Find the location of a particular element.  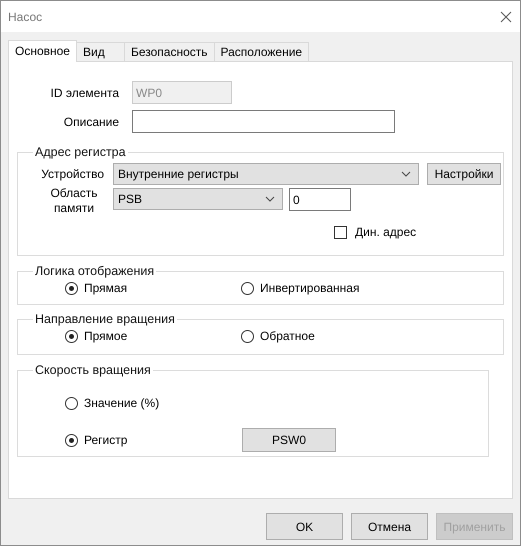

checkbox-label: Дин. адрес is located at coordinates (385, 232).